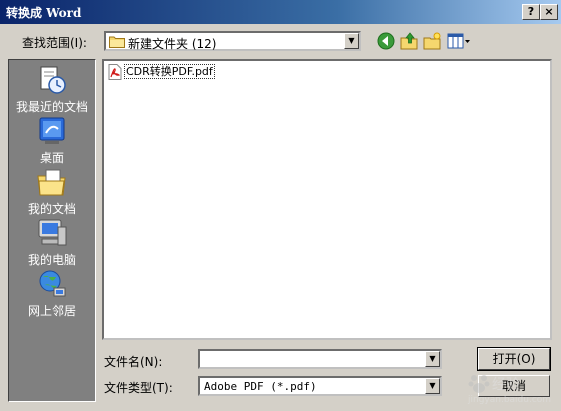 The width and height of the screenshot is (561, 411). I want to click on file-name: CDR转换PDF.pdf, so click(169, 71).